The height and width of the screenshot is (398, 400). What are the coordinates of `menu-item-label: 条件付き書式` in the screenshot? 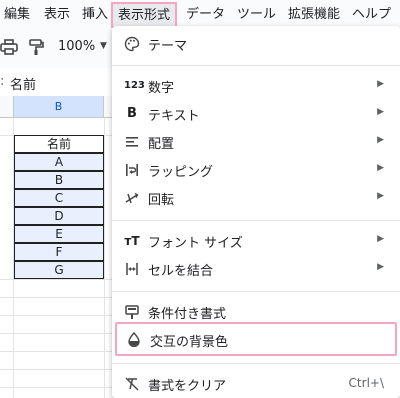 It's located at (187, 314).